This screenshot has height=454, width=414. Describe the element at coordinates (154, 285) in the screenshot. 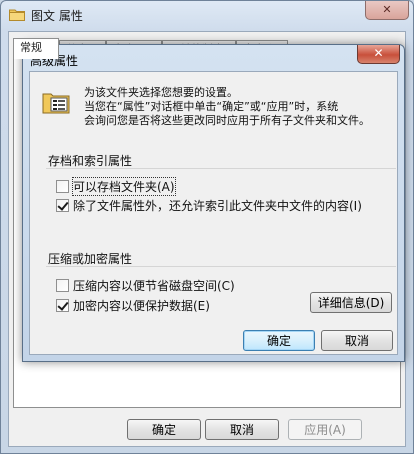

I see `compress-checkbox-label: 压缩内容以便节省磁盘空间(C)` at that location.